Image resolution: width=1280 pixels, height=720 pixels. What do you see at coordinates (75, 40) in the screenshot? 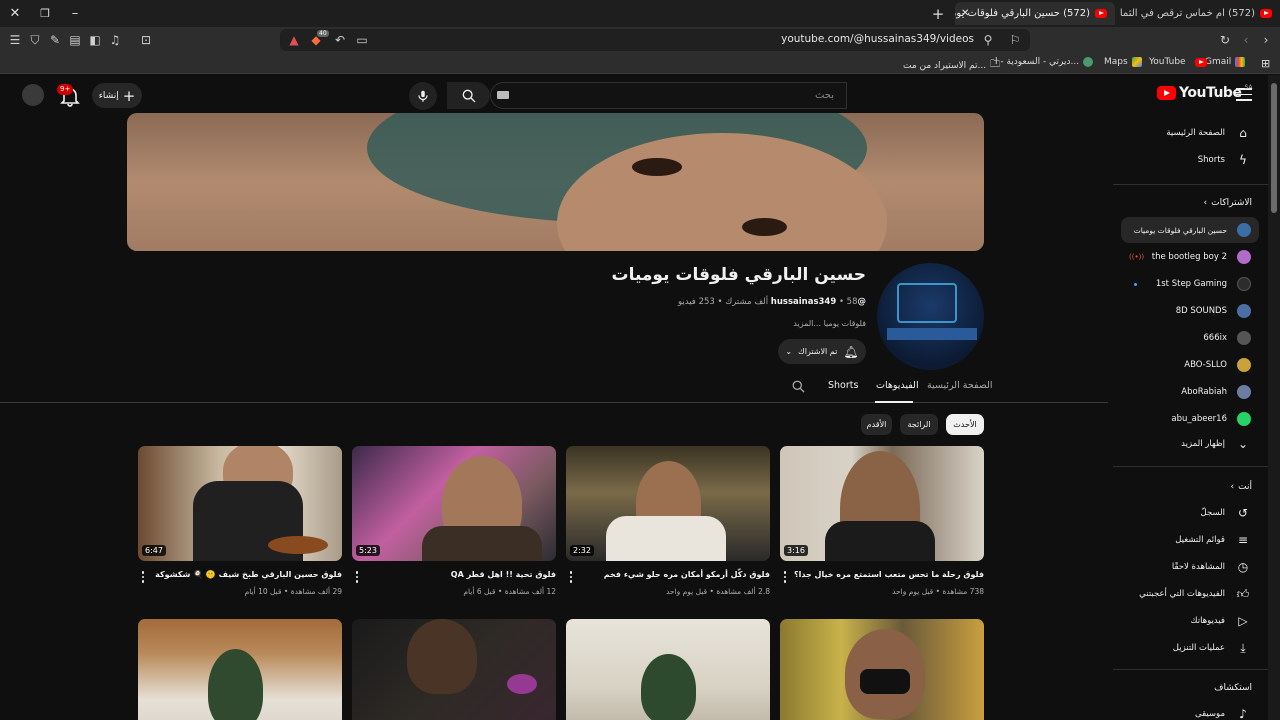
I see `reader-icon: ▤` at bounding box center [75, 40].